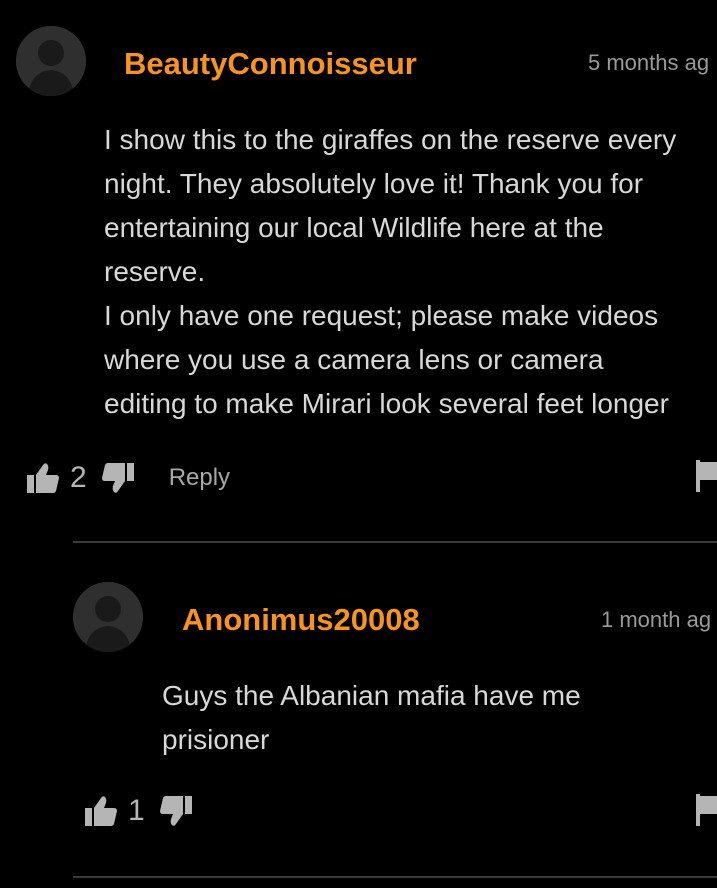 The height and width of the screenshot is (888, 717). What do you see at coordinates (371, 695) in the screenshot?
I see `comment-body-line: Guys the Albanian mafia have me` at bounding box center [371, 695].